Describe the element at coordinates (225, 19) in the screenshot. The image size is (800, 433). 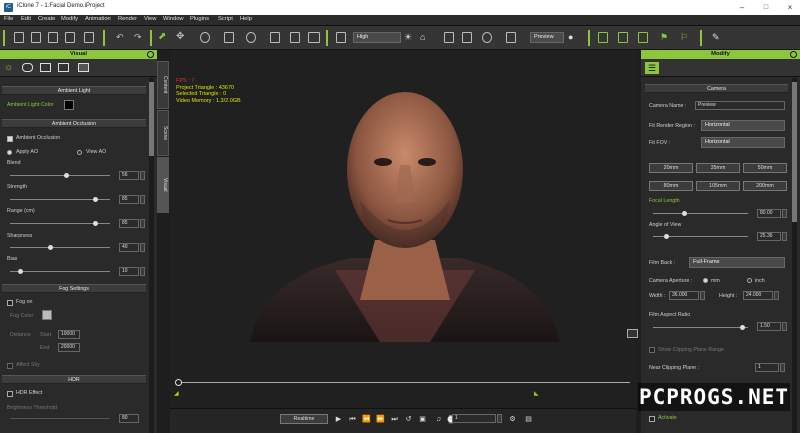
I see `menu-script: Script` at that location.